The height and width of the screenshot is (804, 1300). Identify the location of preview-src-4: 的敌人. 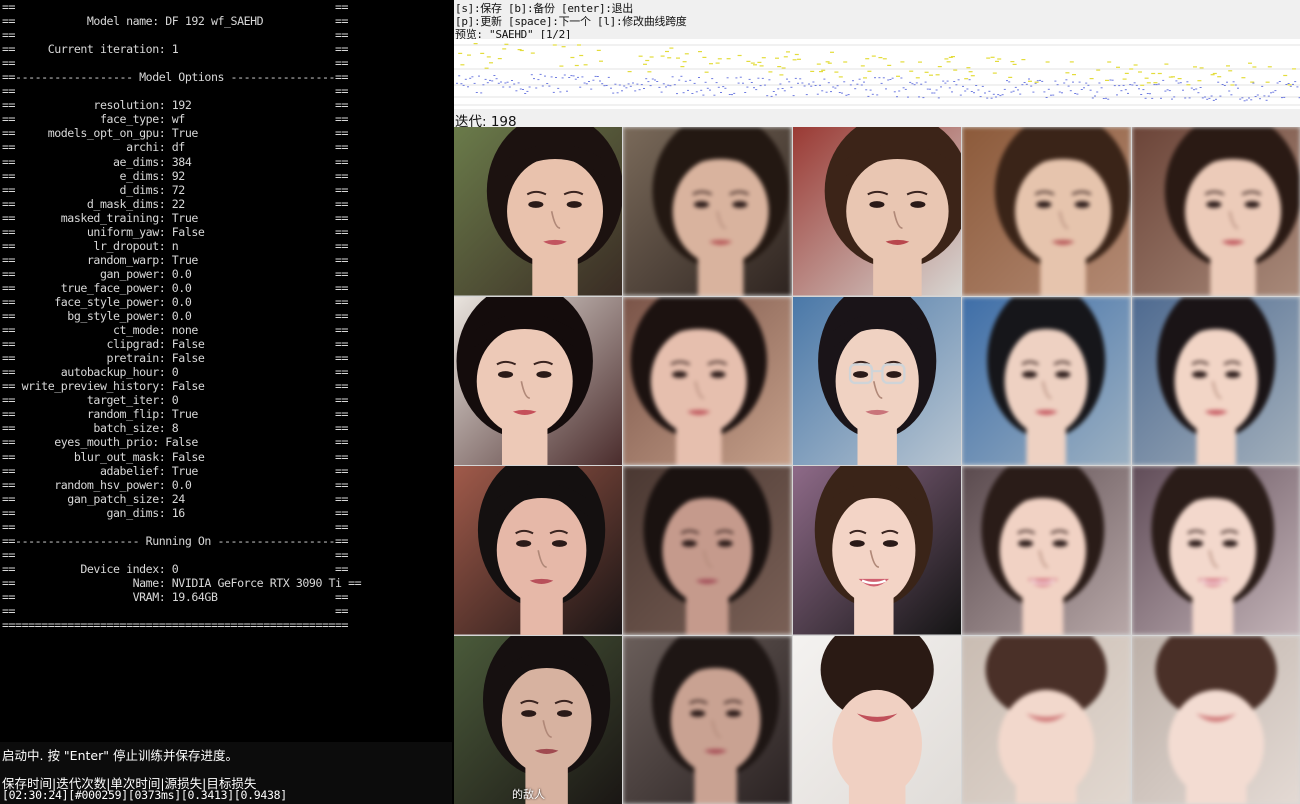
(538, 719).